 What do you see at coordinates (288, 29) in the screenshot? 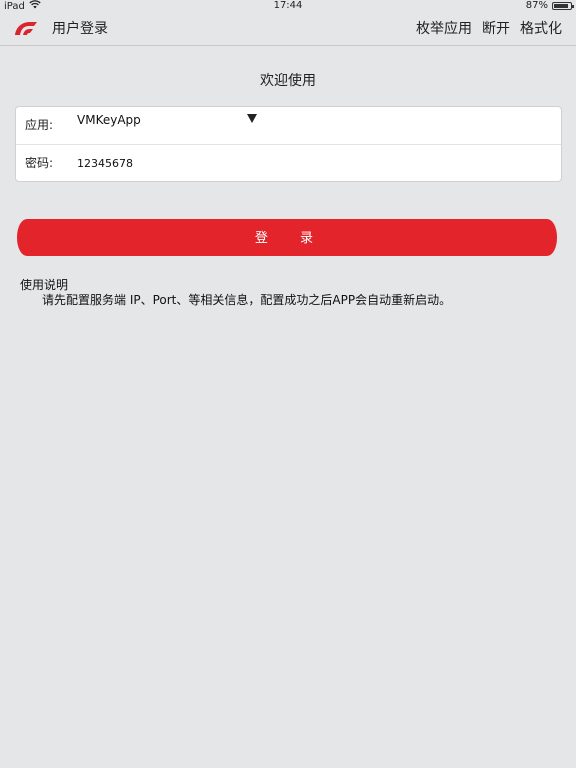
I see `nav-bar: 用户登录 枚举应用 断开 格式化` at bounding box center [288, 29].